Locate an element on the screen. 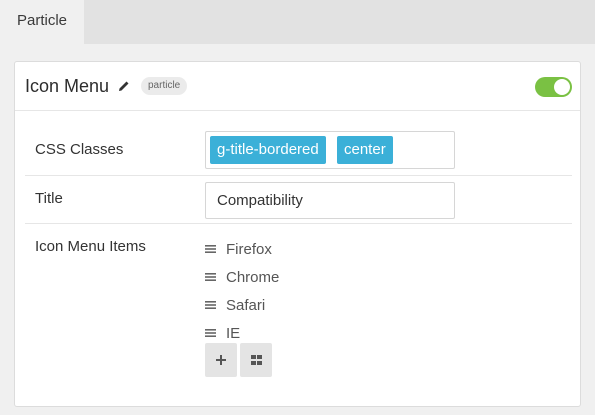 This screenshot has width=595, height=415. menu-item-chrome: Chrome is located at coordinates (242, 277).